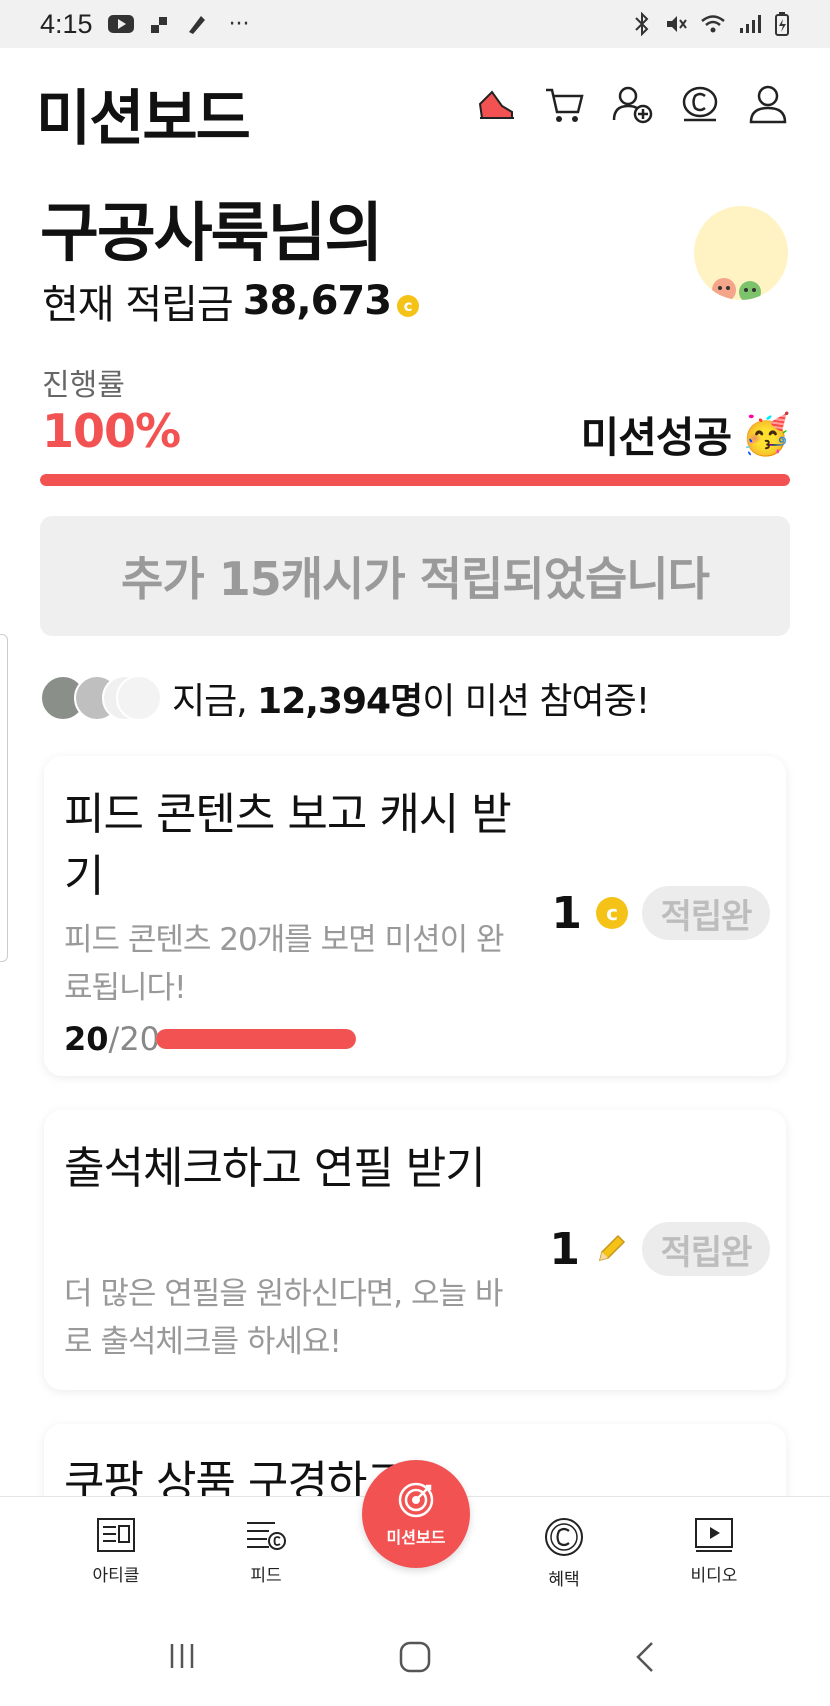  I want to click on article-icon, so click(116, 1535).